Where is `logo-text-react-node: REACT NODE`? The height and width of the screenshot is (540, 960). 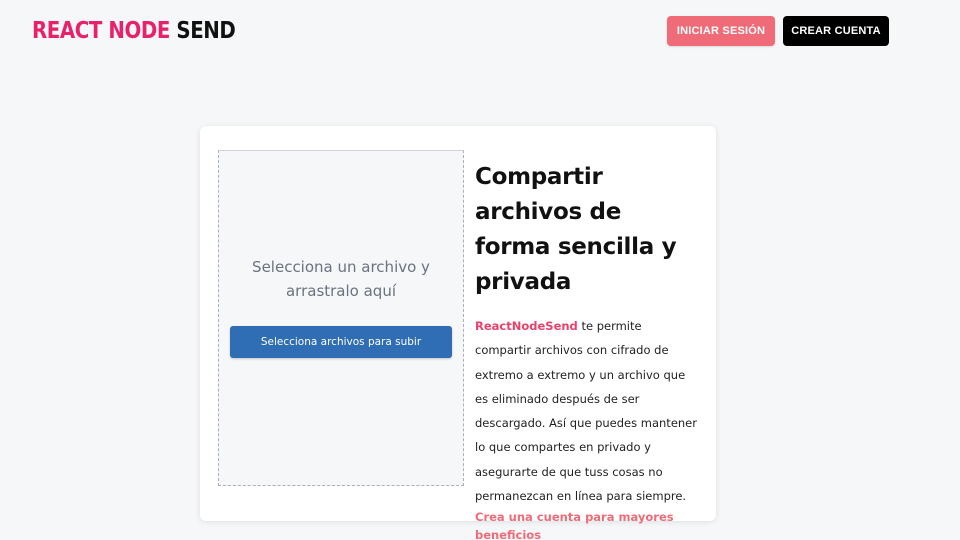 logo-text-react-node: REACT NODE is located at coordinates (101, 31).